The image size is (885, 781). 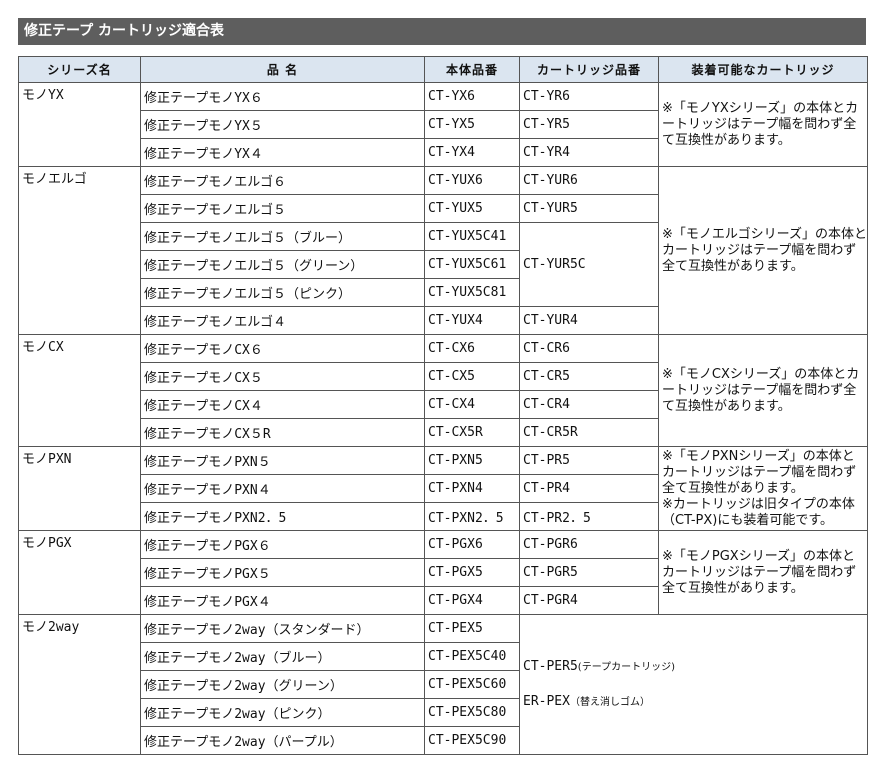 What do you see at coordinates (589, 572) in the screenshot?
I see `cartridge-number: CT-PGR5` at bounding box center [589, 572].